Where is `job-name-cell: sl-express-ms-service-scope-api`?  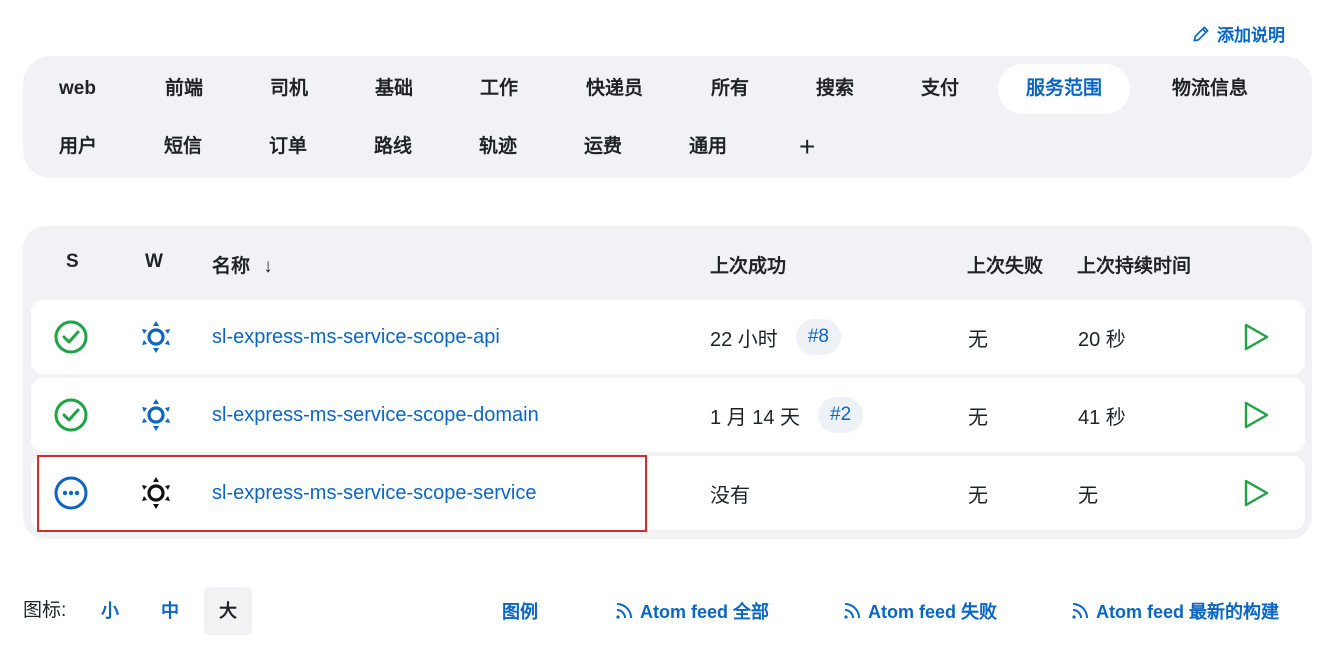
job-name-cell: sl-express-ms-service-scope-api is located at coordinates (356, 337).